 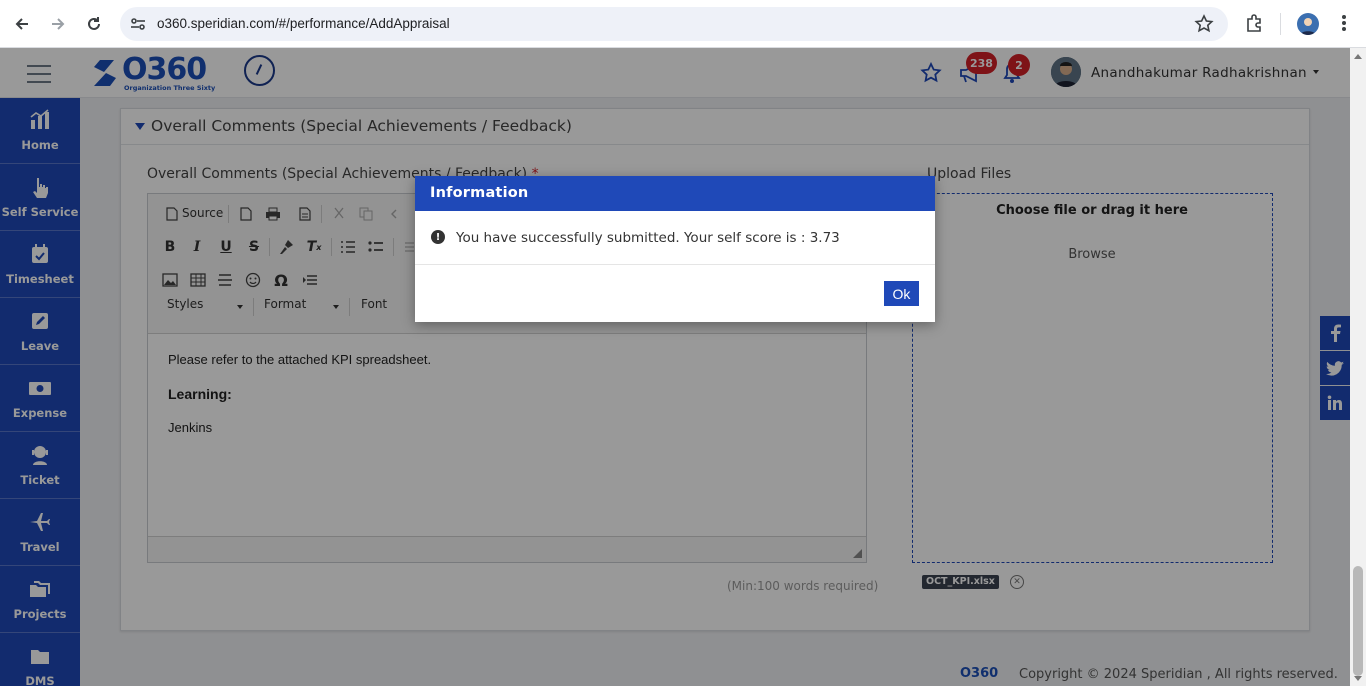 I want to click on dialog-title: Information, so click(x=479, y=193).